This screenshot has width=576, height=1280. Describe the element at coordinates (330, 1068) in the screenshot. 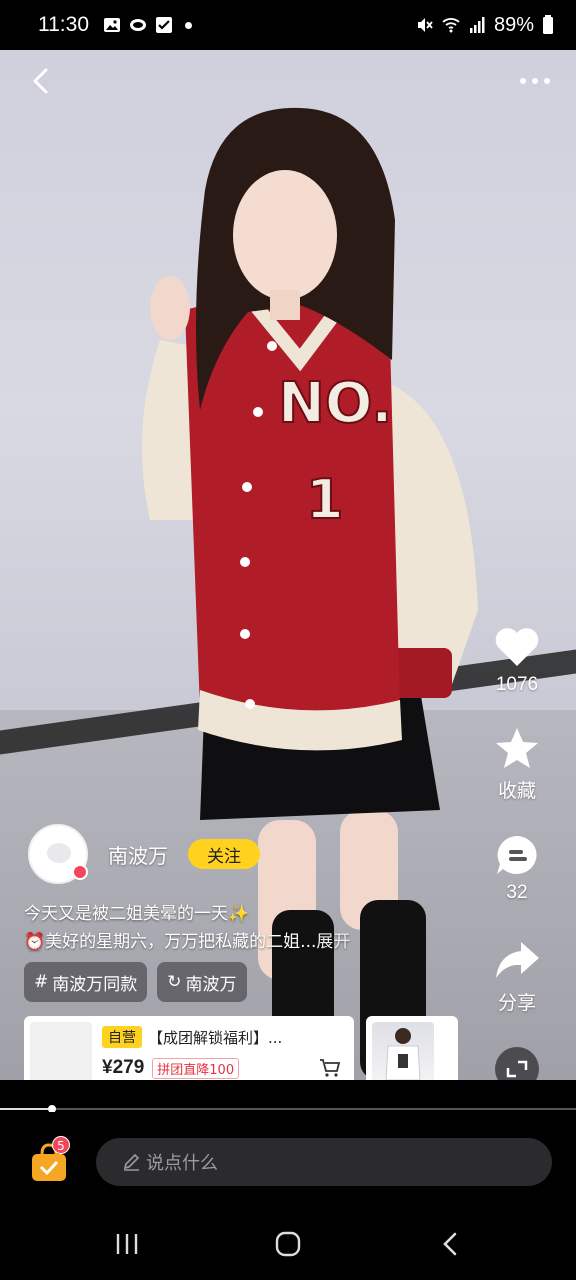

I see `cart-icon` at that location.